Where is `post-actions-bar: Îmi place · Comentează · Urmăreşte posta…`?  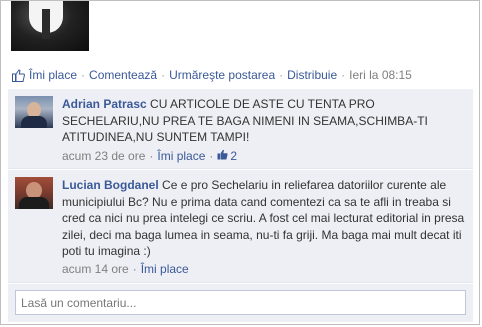
post-actions-bar: Îmi place · Comentează · Urmăreşte posta… is located at coordinates (211, 75).